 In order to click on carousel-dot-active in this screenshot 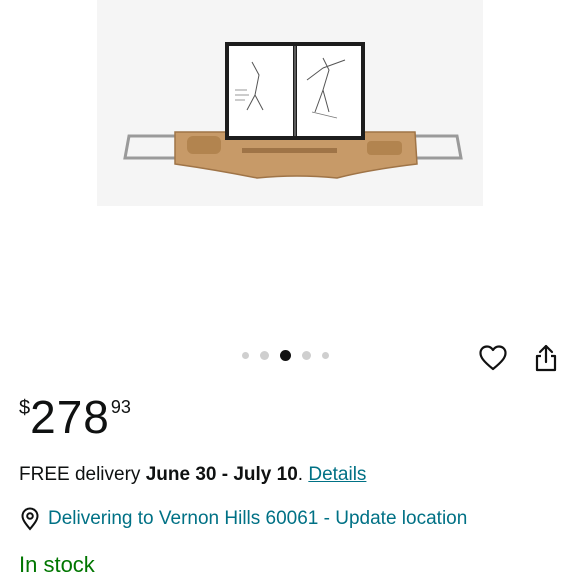, I will do `click(285, 355)`.